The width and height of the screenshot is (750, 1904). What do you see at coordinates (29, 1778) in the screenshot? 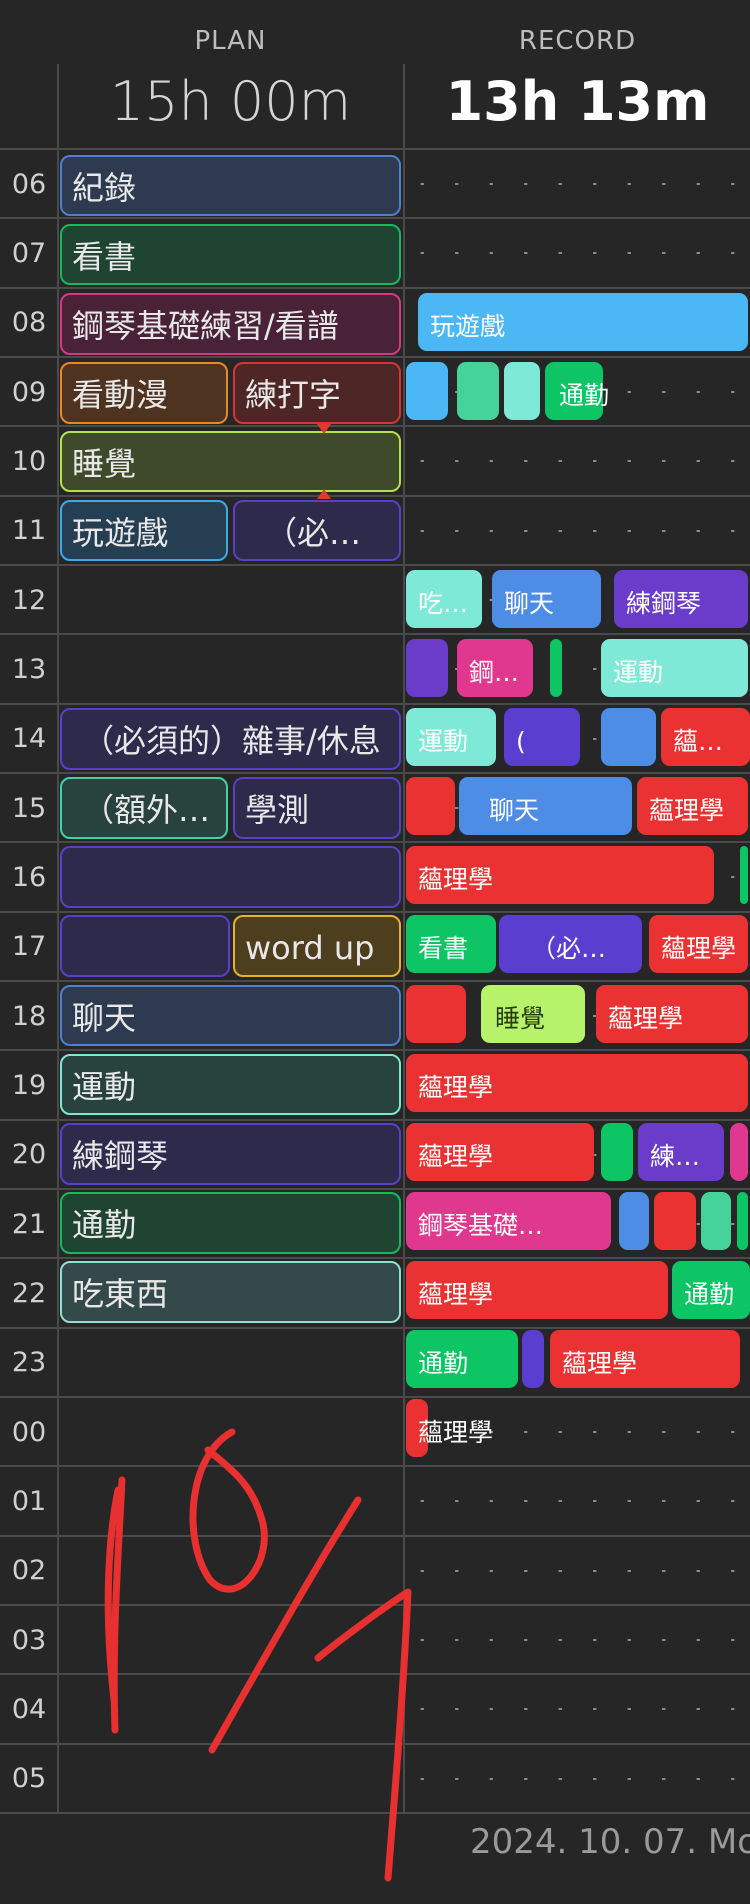
I see `hour-label: 05` at bounding box center [29, 1778].